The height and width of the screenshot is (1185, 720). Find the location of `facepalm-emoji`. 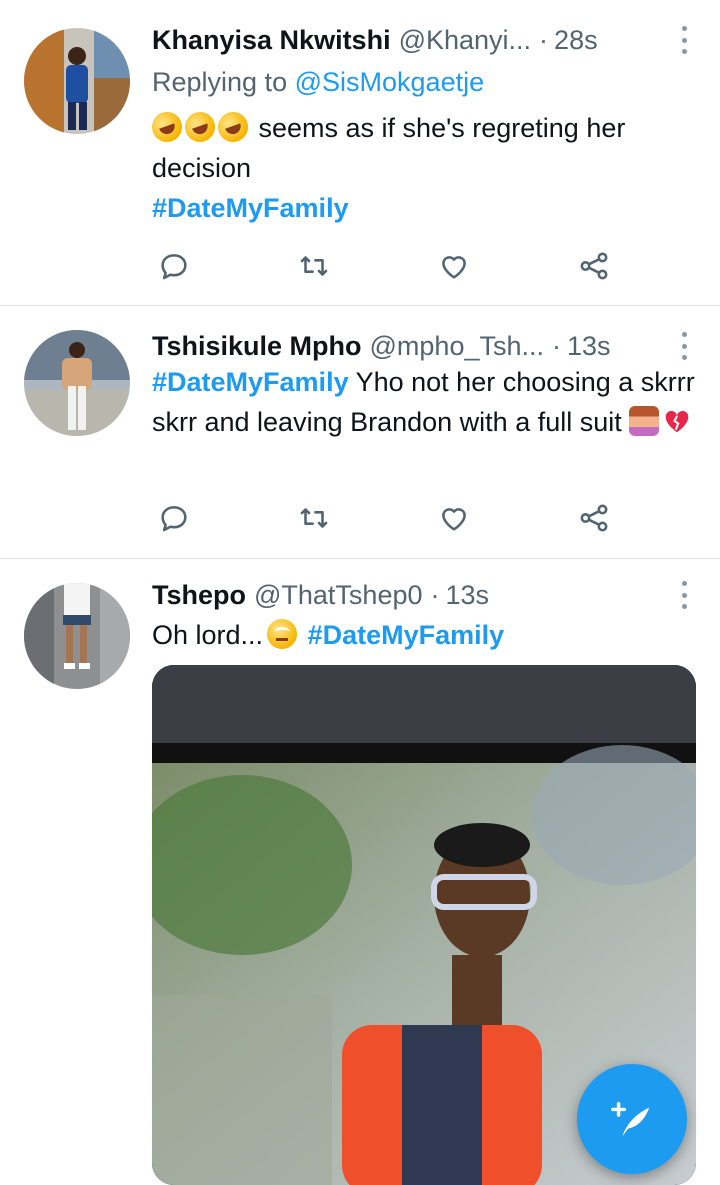

facepalm-emoji is located at coordinates (644, 421).